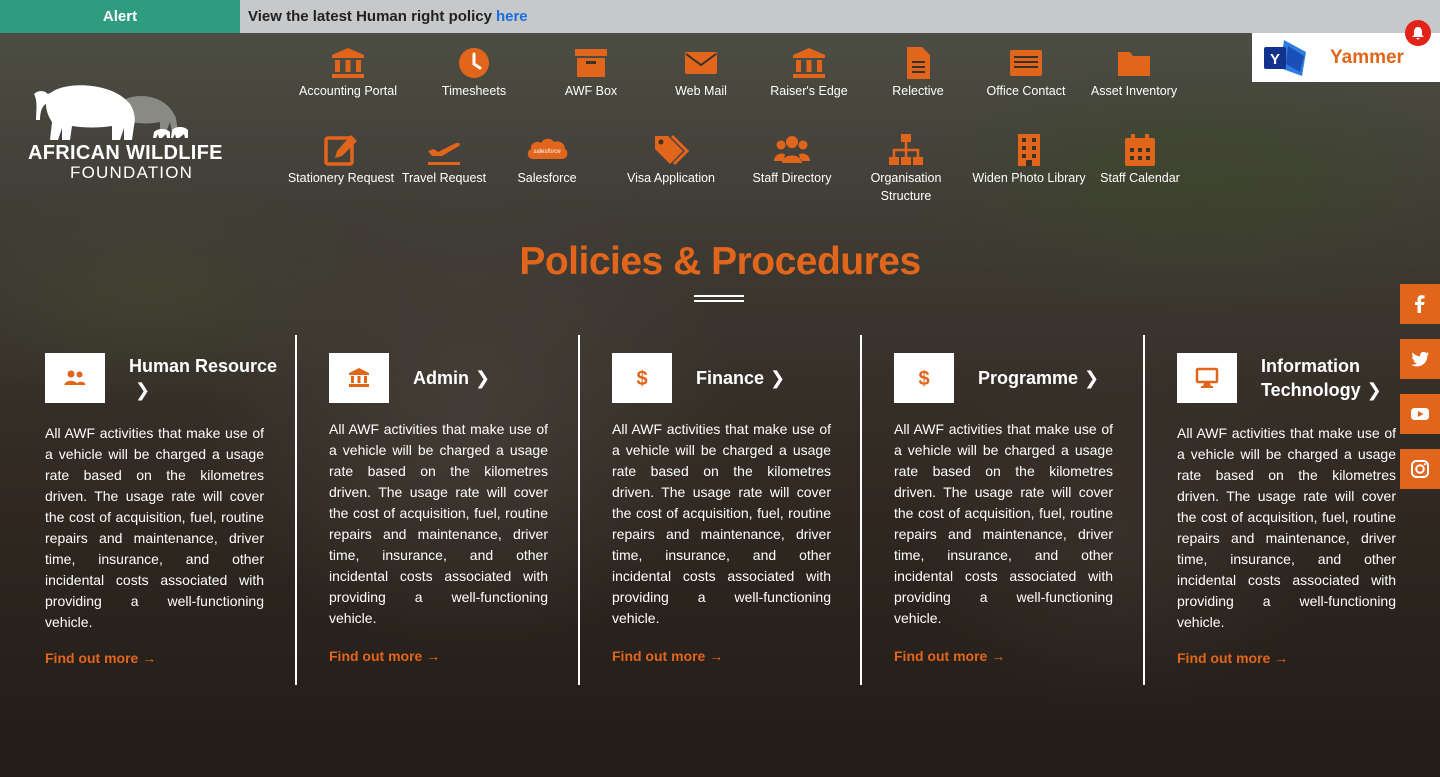 Image resolution: width=1440 pixels, height=777 pixels. Describe the element at coordinates (444, 150) in the screenshot. I see `plane-departure-icon` at that location.